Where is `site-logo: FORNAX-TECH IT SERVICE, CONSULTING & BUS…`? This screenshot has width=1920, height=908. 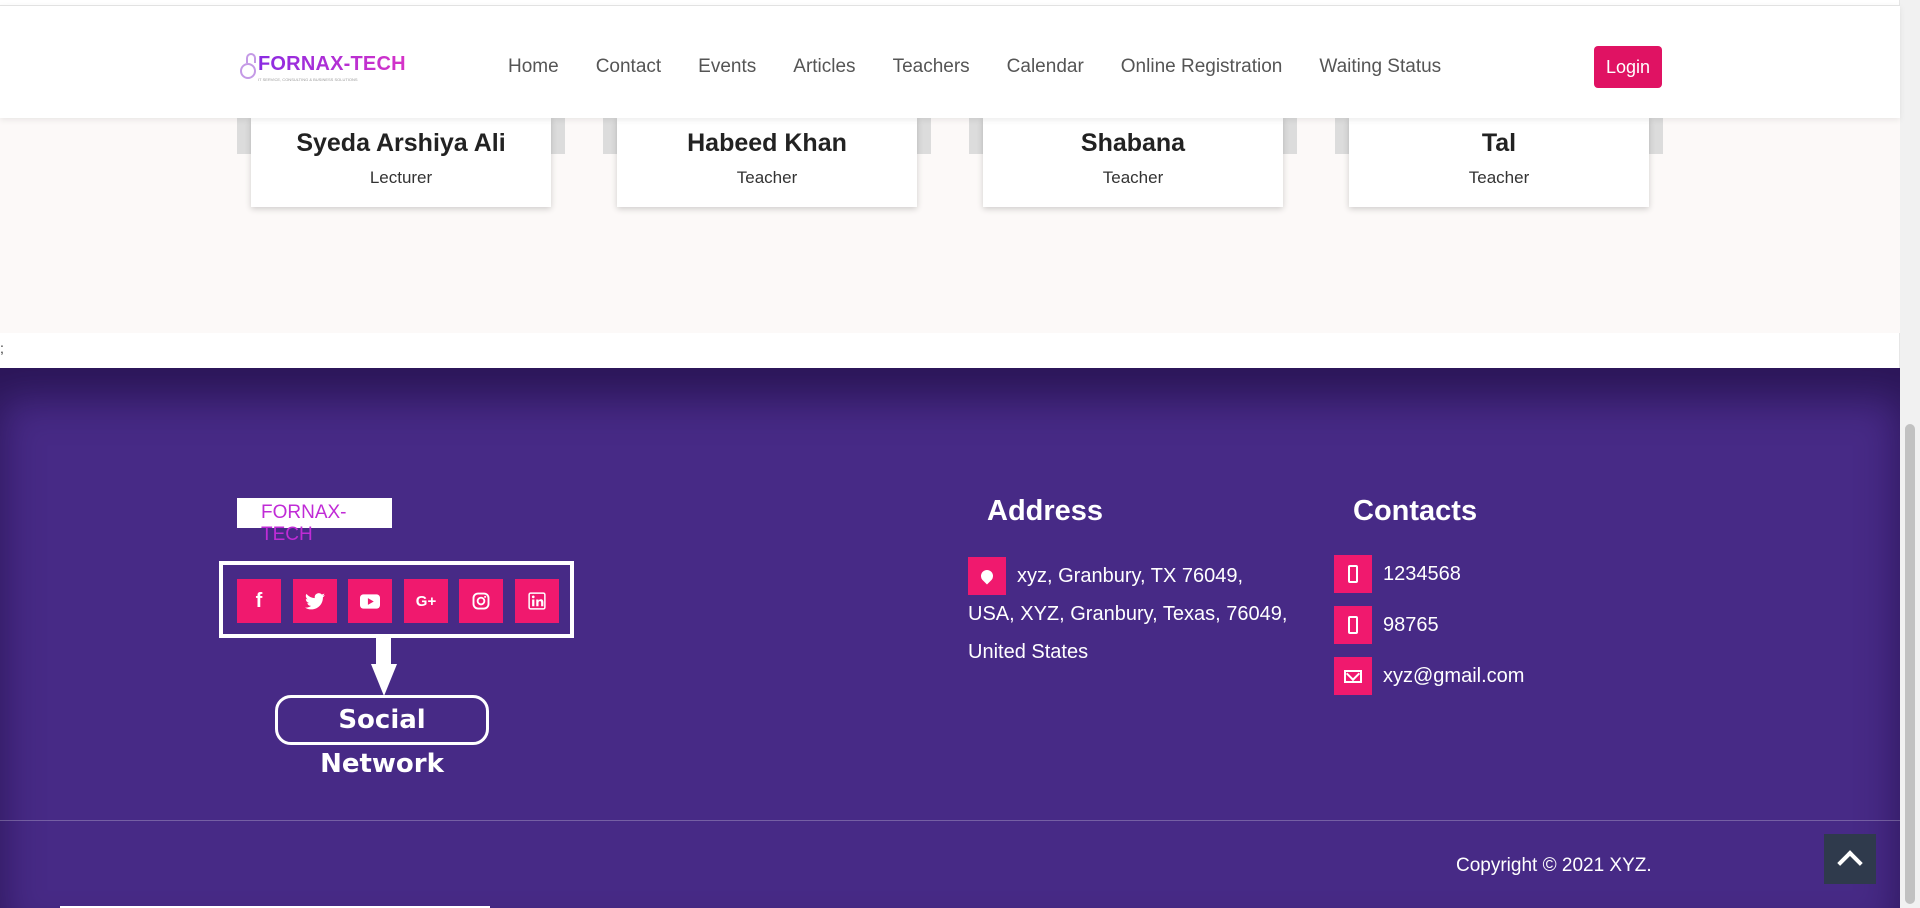 site-logo: FORNAX-TECH IT SERVICE, CONSULTING & BUS… is located at coordinates (322, 66).